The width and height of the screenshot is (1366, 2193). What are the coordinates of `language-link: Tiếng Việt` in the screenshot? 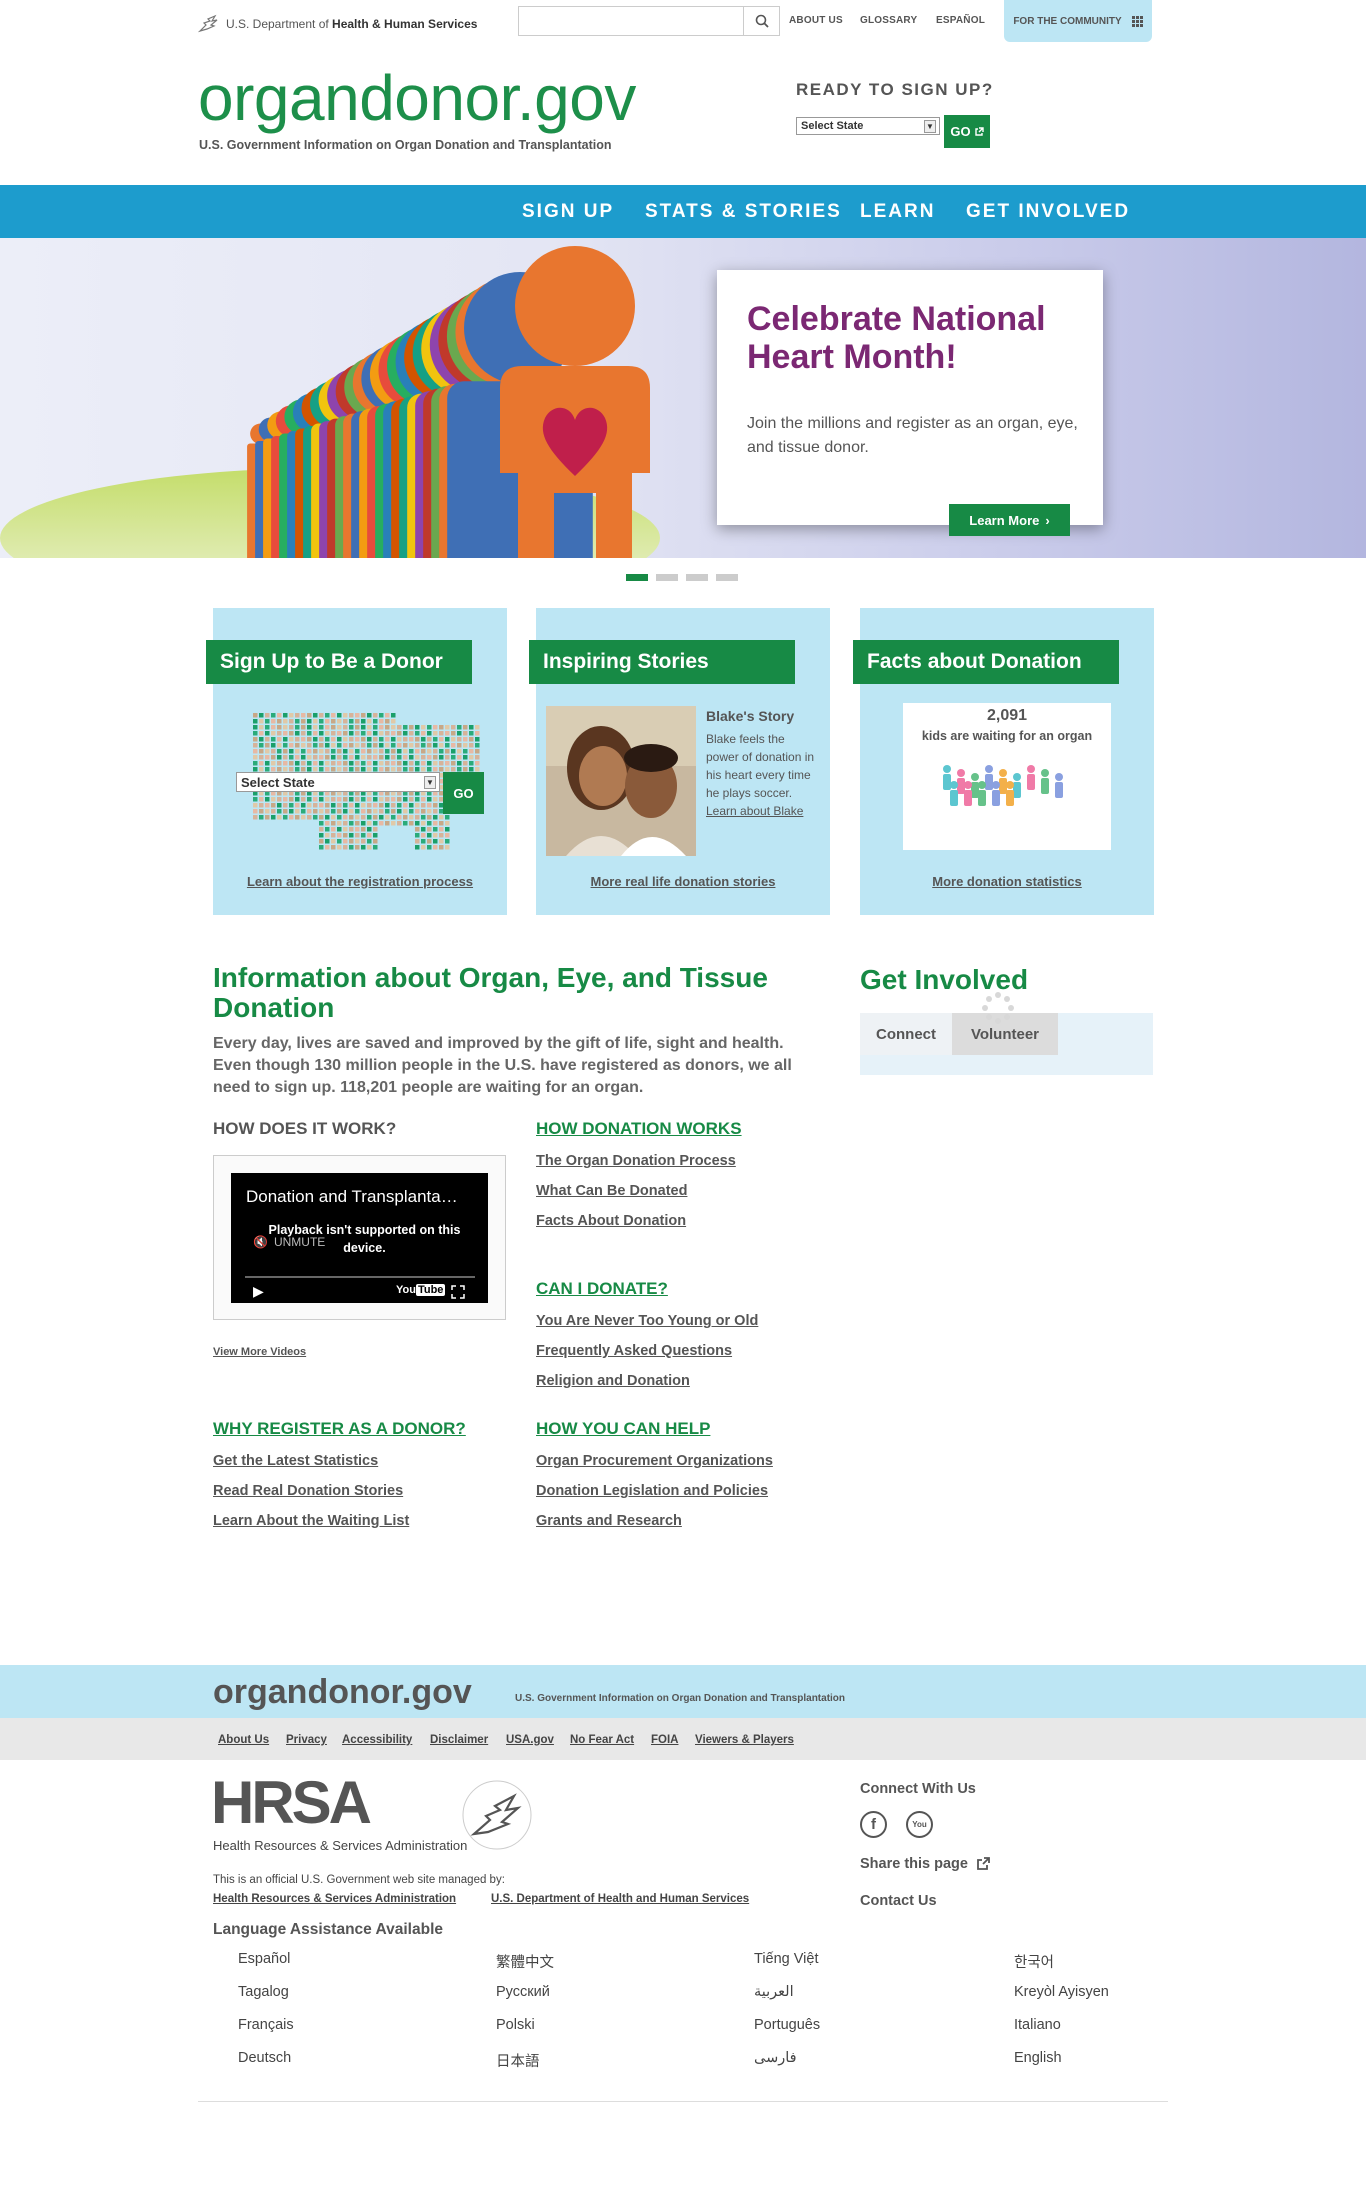 It's located at (786, 1959).